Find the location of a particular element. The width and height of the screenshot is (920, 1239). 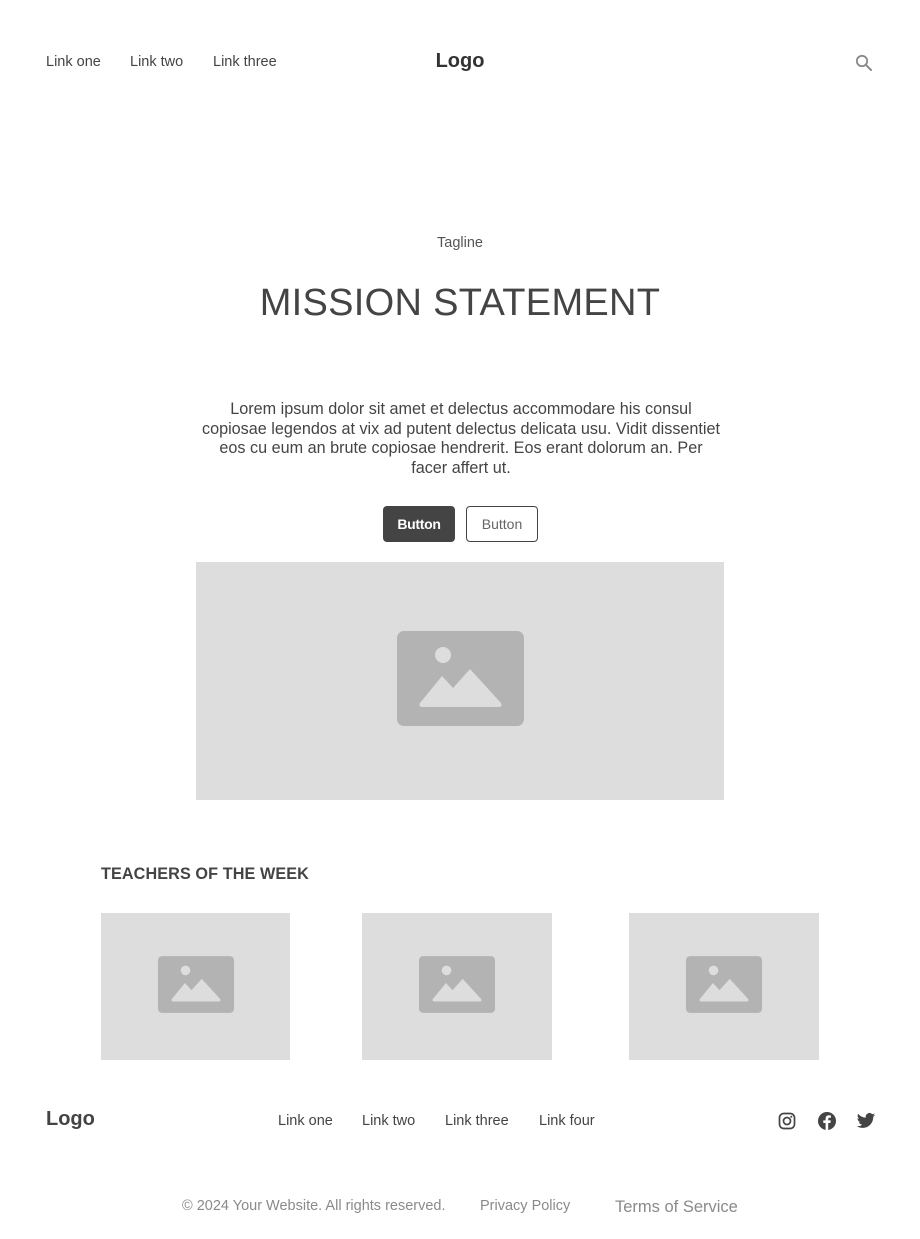

footer-link-four: Link four is located at coordinates (567, 1121).